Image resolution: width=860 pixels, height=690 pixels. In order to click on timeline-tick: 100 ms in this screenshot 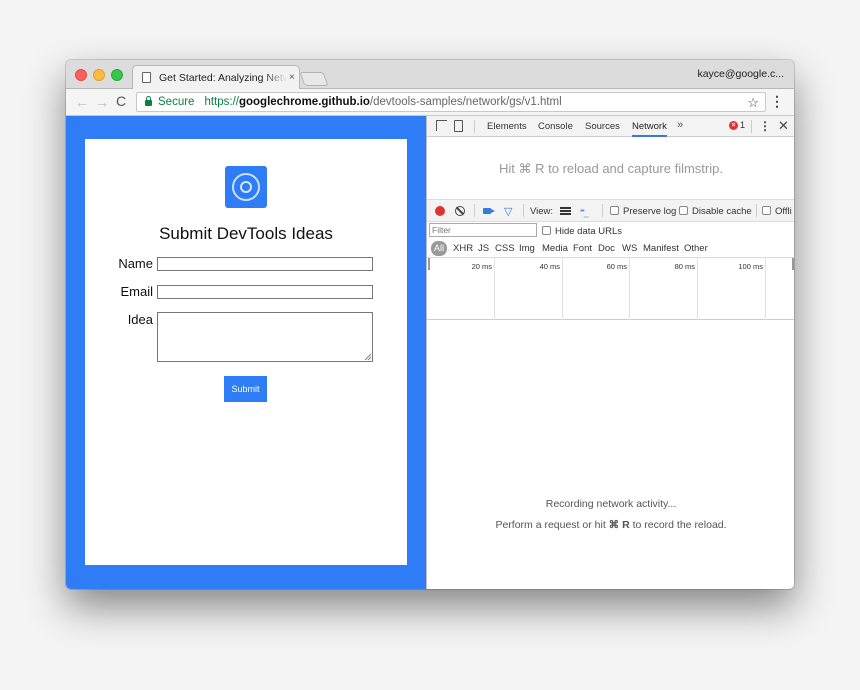, I will do `click(732, 289)`.